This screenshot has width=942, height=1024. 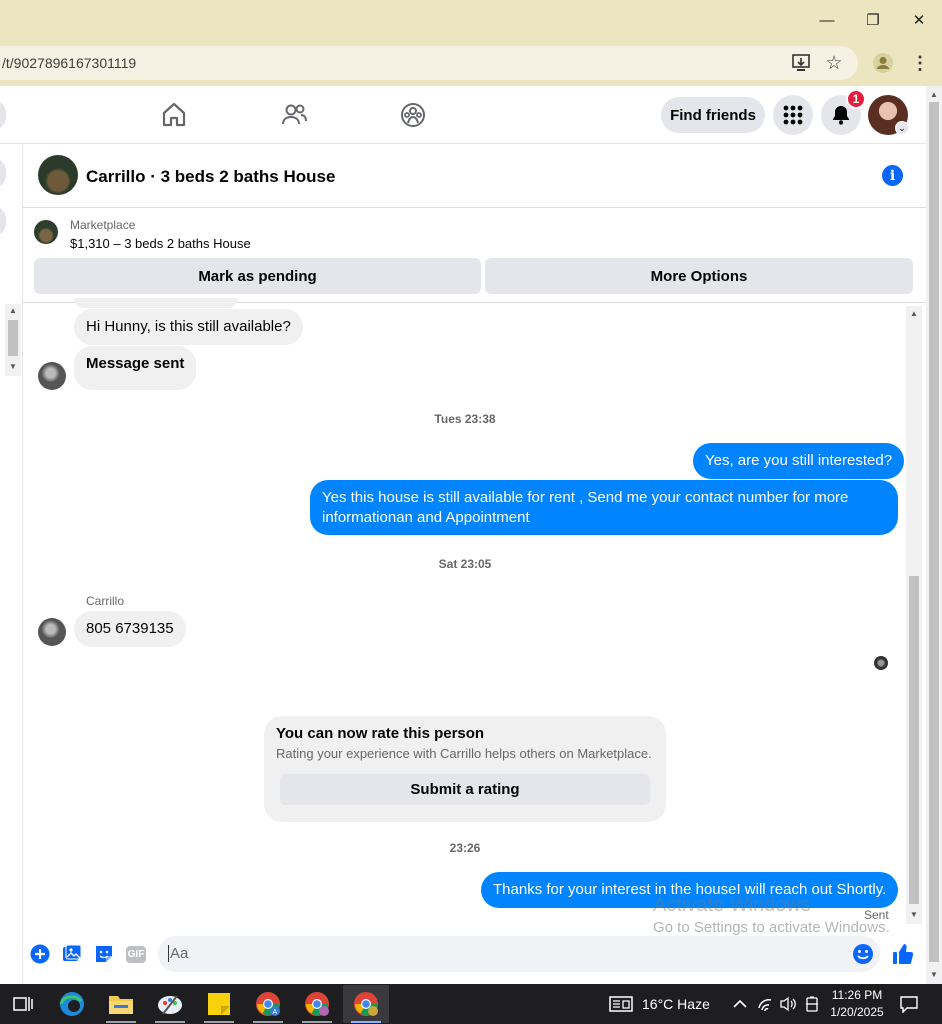 I want to click on taskbar-edge, so click(x=72, y=1004).